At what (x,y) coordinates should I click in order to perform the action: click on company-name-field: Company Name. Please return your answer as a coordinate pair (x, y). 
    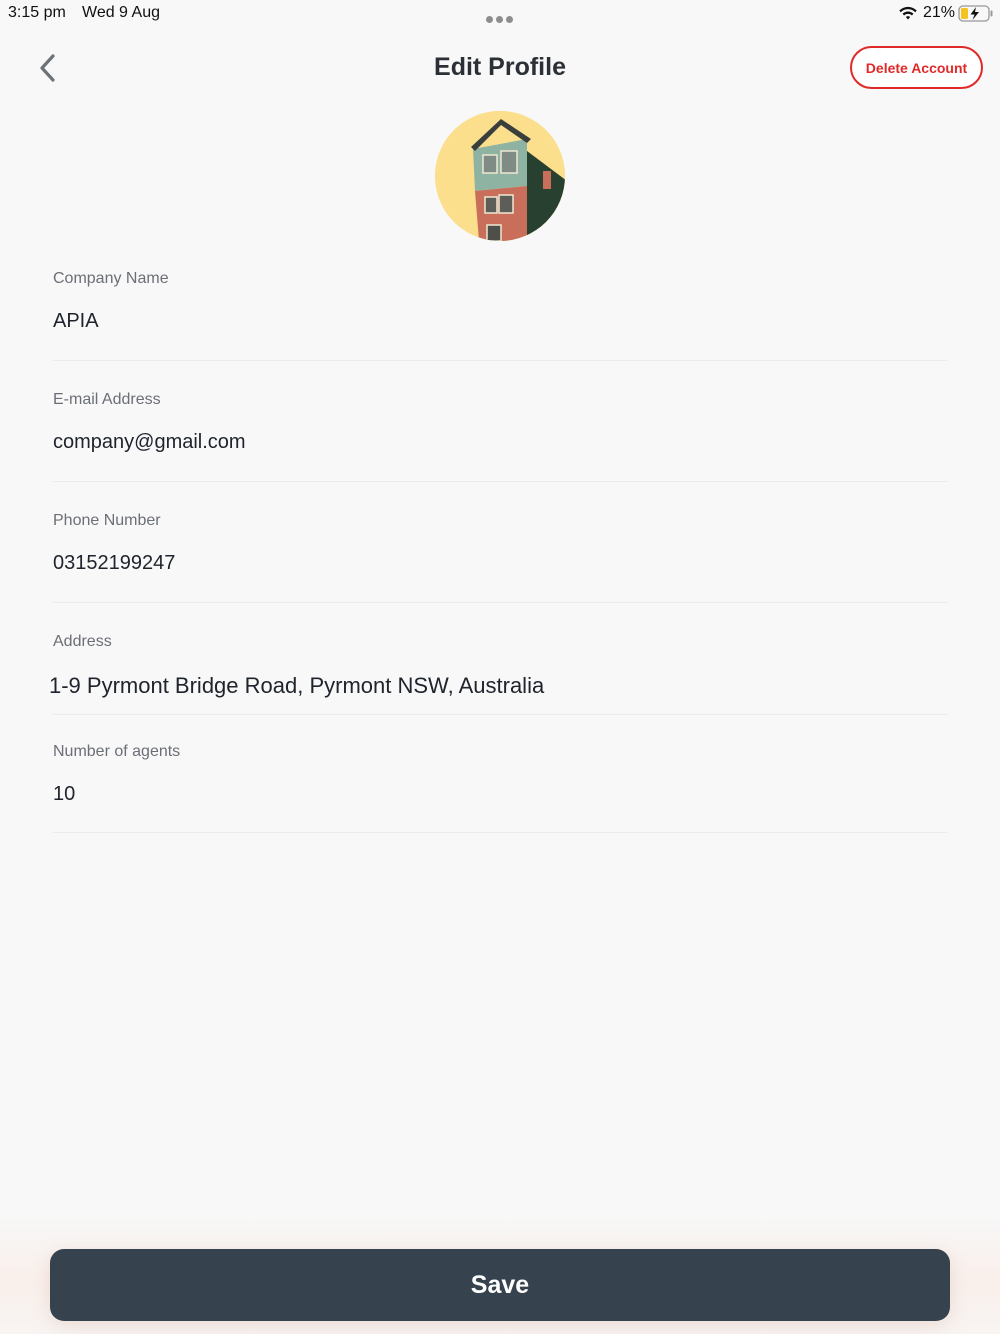
    Looking at the image, I should click on (500, 315).